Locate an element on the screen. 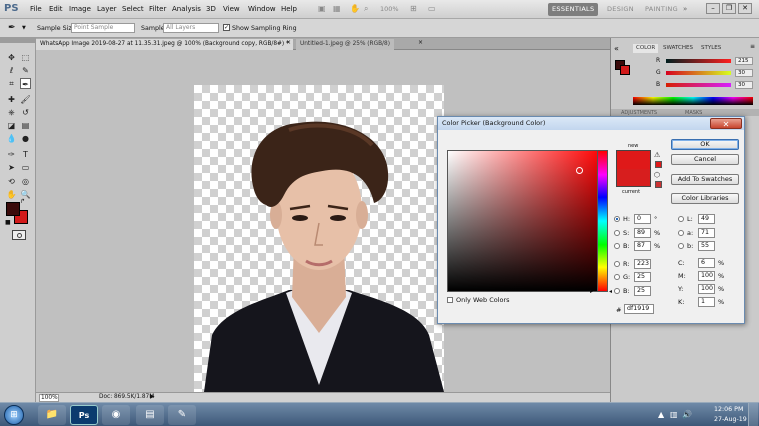 The height and width of the screenshot is (426, 759). tab-swatches: SWATCHES is located at coordinates (678, 48).